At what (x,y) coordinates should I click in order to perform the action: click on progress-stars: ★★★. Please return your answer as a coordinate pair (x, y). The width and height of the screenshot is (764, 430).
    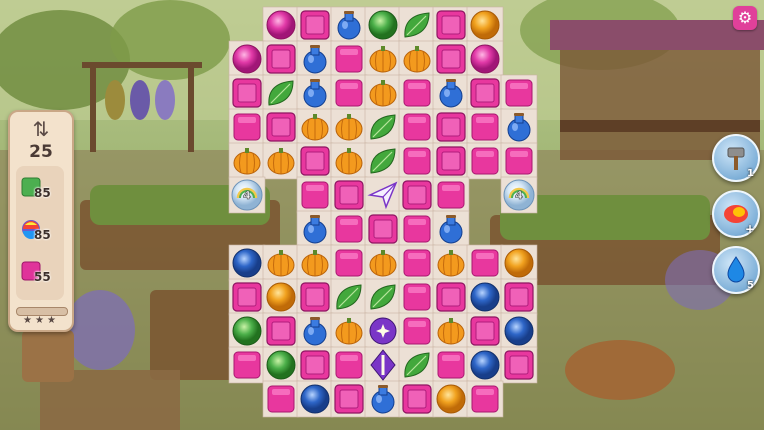
    Looking at the image, I should click on (41, 320).